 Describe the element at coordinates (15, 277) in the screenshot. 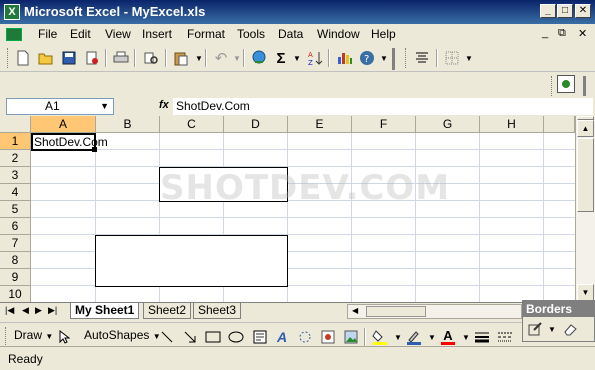

I see `row-header-9: 9` at that location.